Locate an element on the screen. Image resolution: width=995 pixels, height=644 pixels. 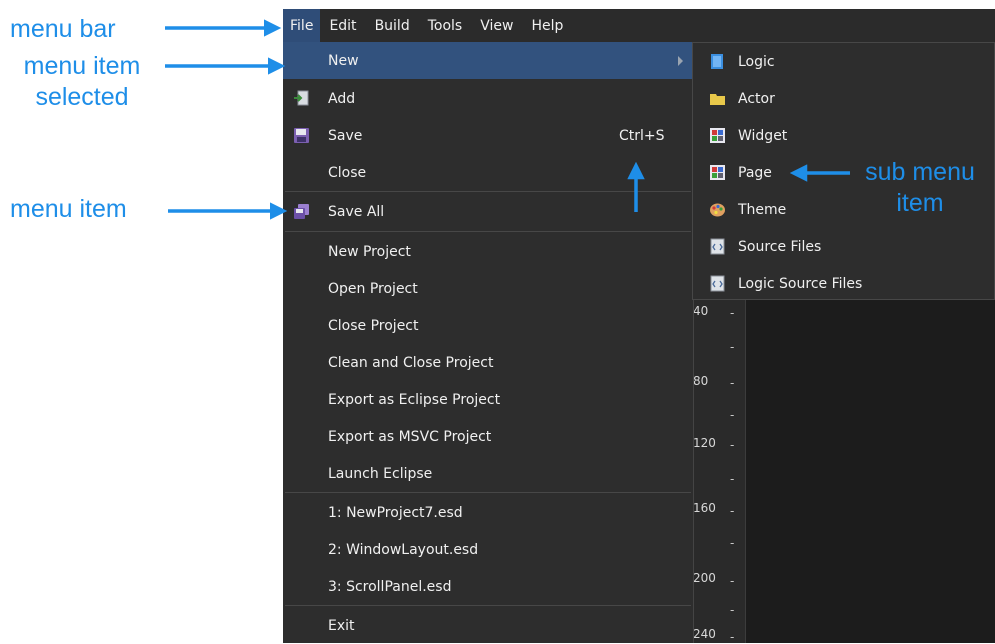
add-file-icon is located at coordinates (301, 98).